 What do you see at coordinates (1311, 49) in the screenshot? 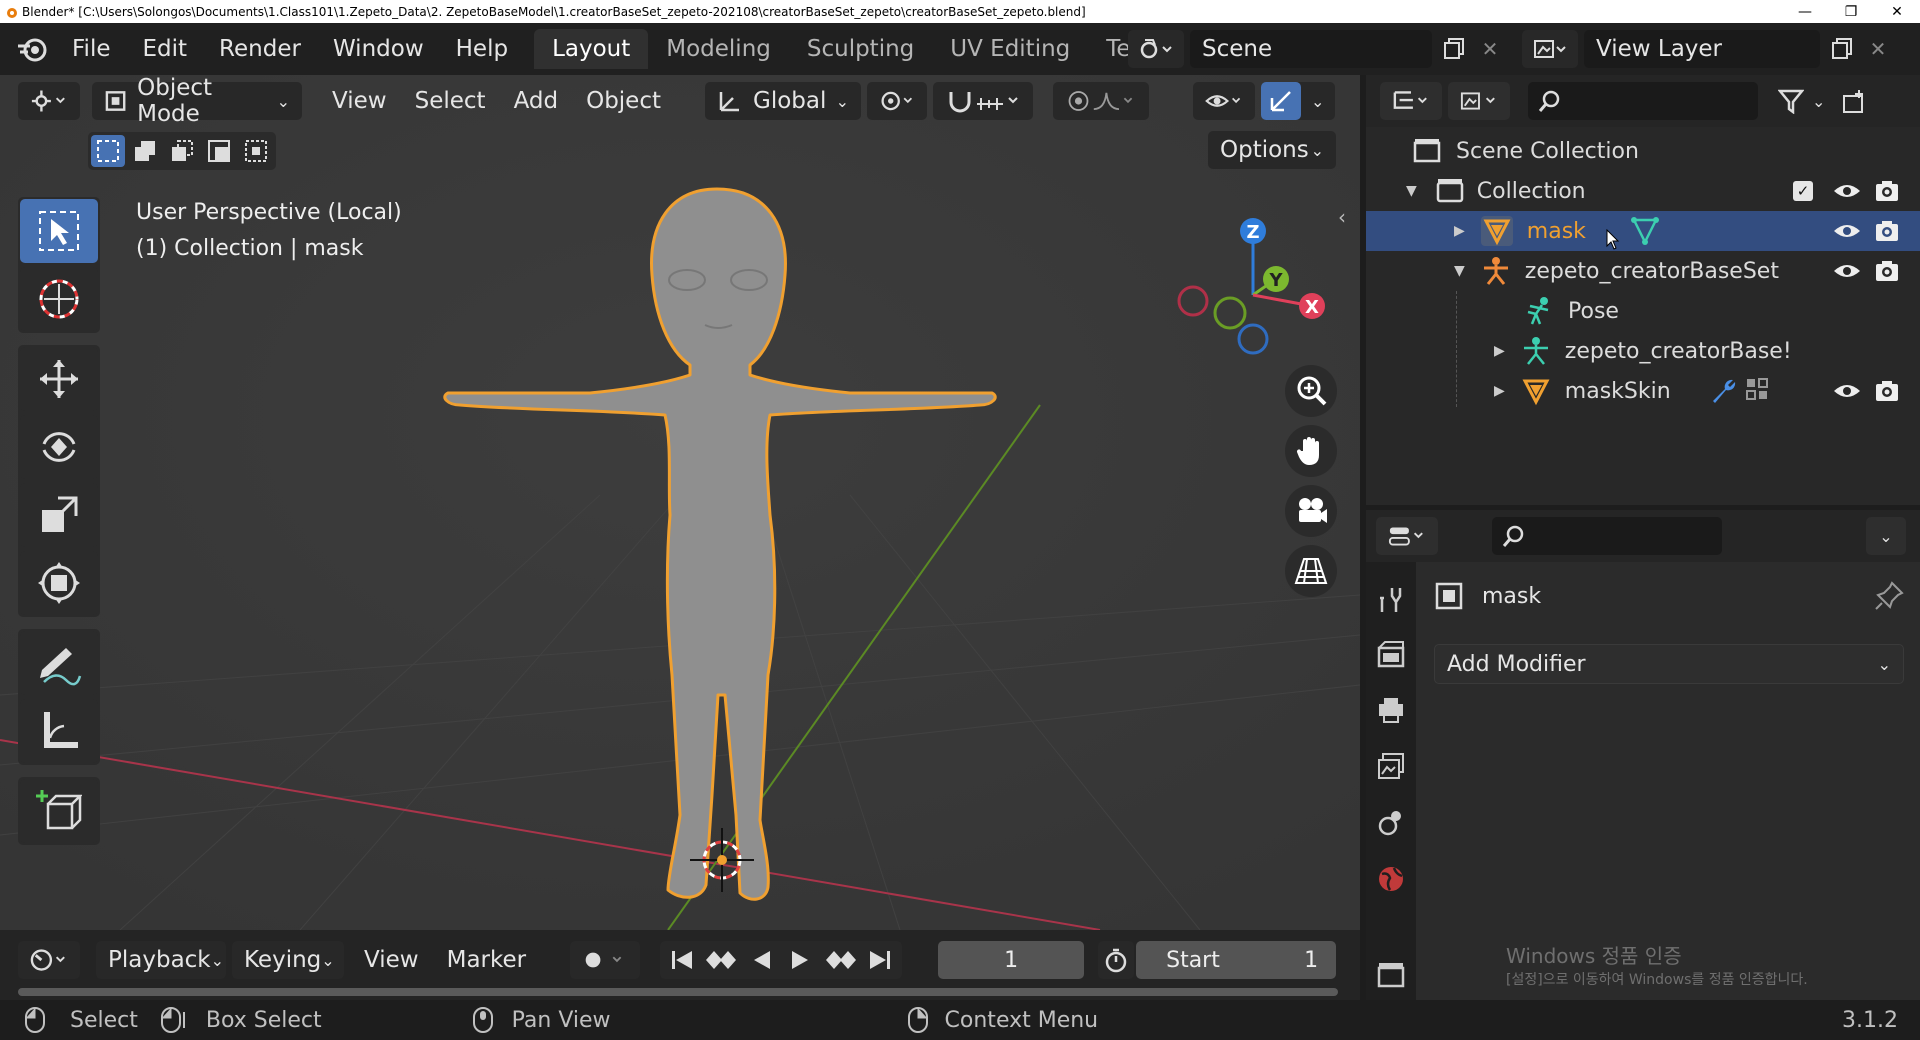
I see `scene-name-field: Scene` at bounding box center [1311, 49].